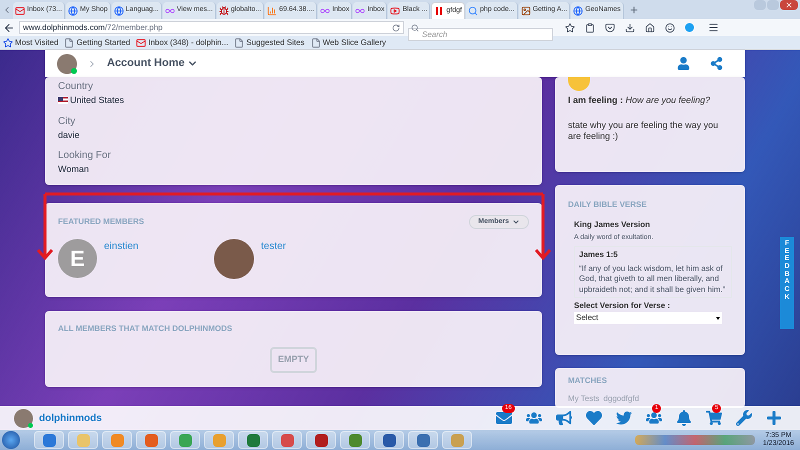 This screenshot has height=450, width=800. Describe the element at coordinates (101, 222) in the screenshot. I see `section-title: FEATURED MEMBERS` at that location.